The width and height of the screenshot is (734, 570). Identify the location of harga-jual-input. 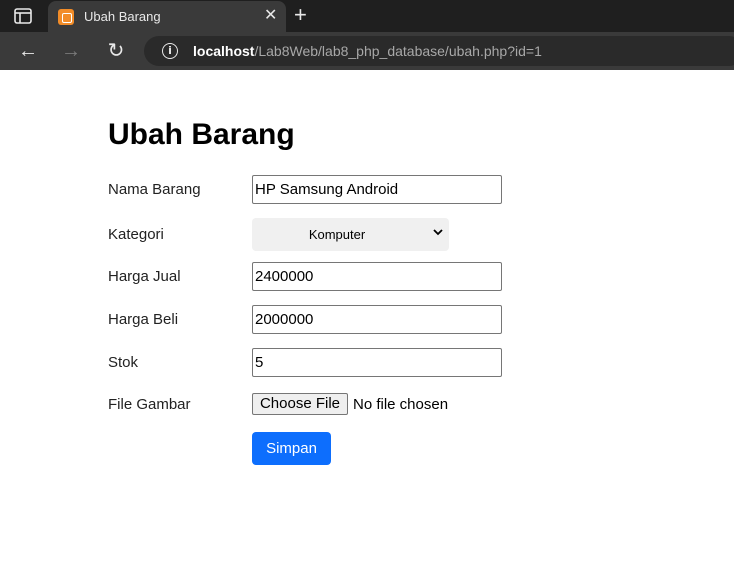
(377, 276).